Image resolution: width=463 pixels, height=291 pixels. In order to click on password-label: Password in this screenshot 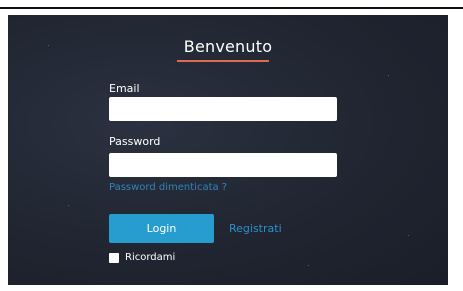, I will do `click(135, 141)`.